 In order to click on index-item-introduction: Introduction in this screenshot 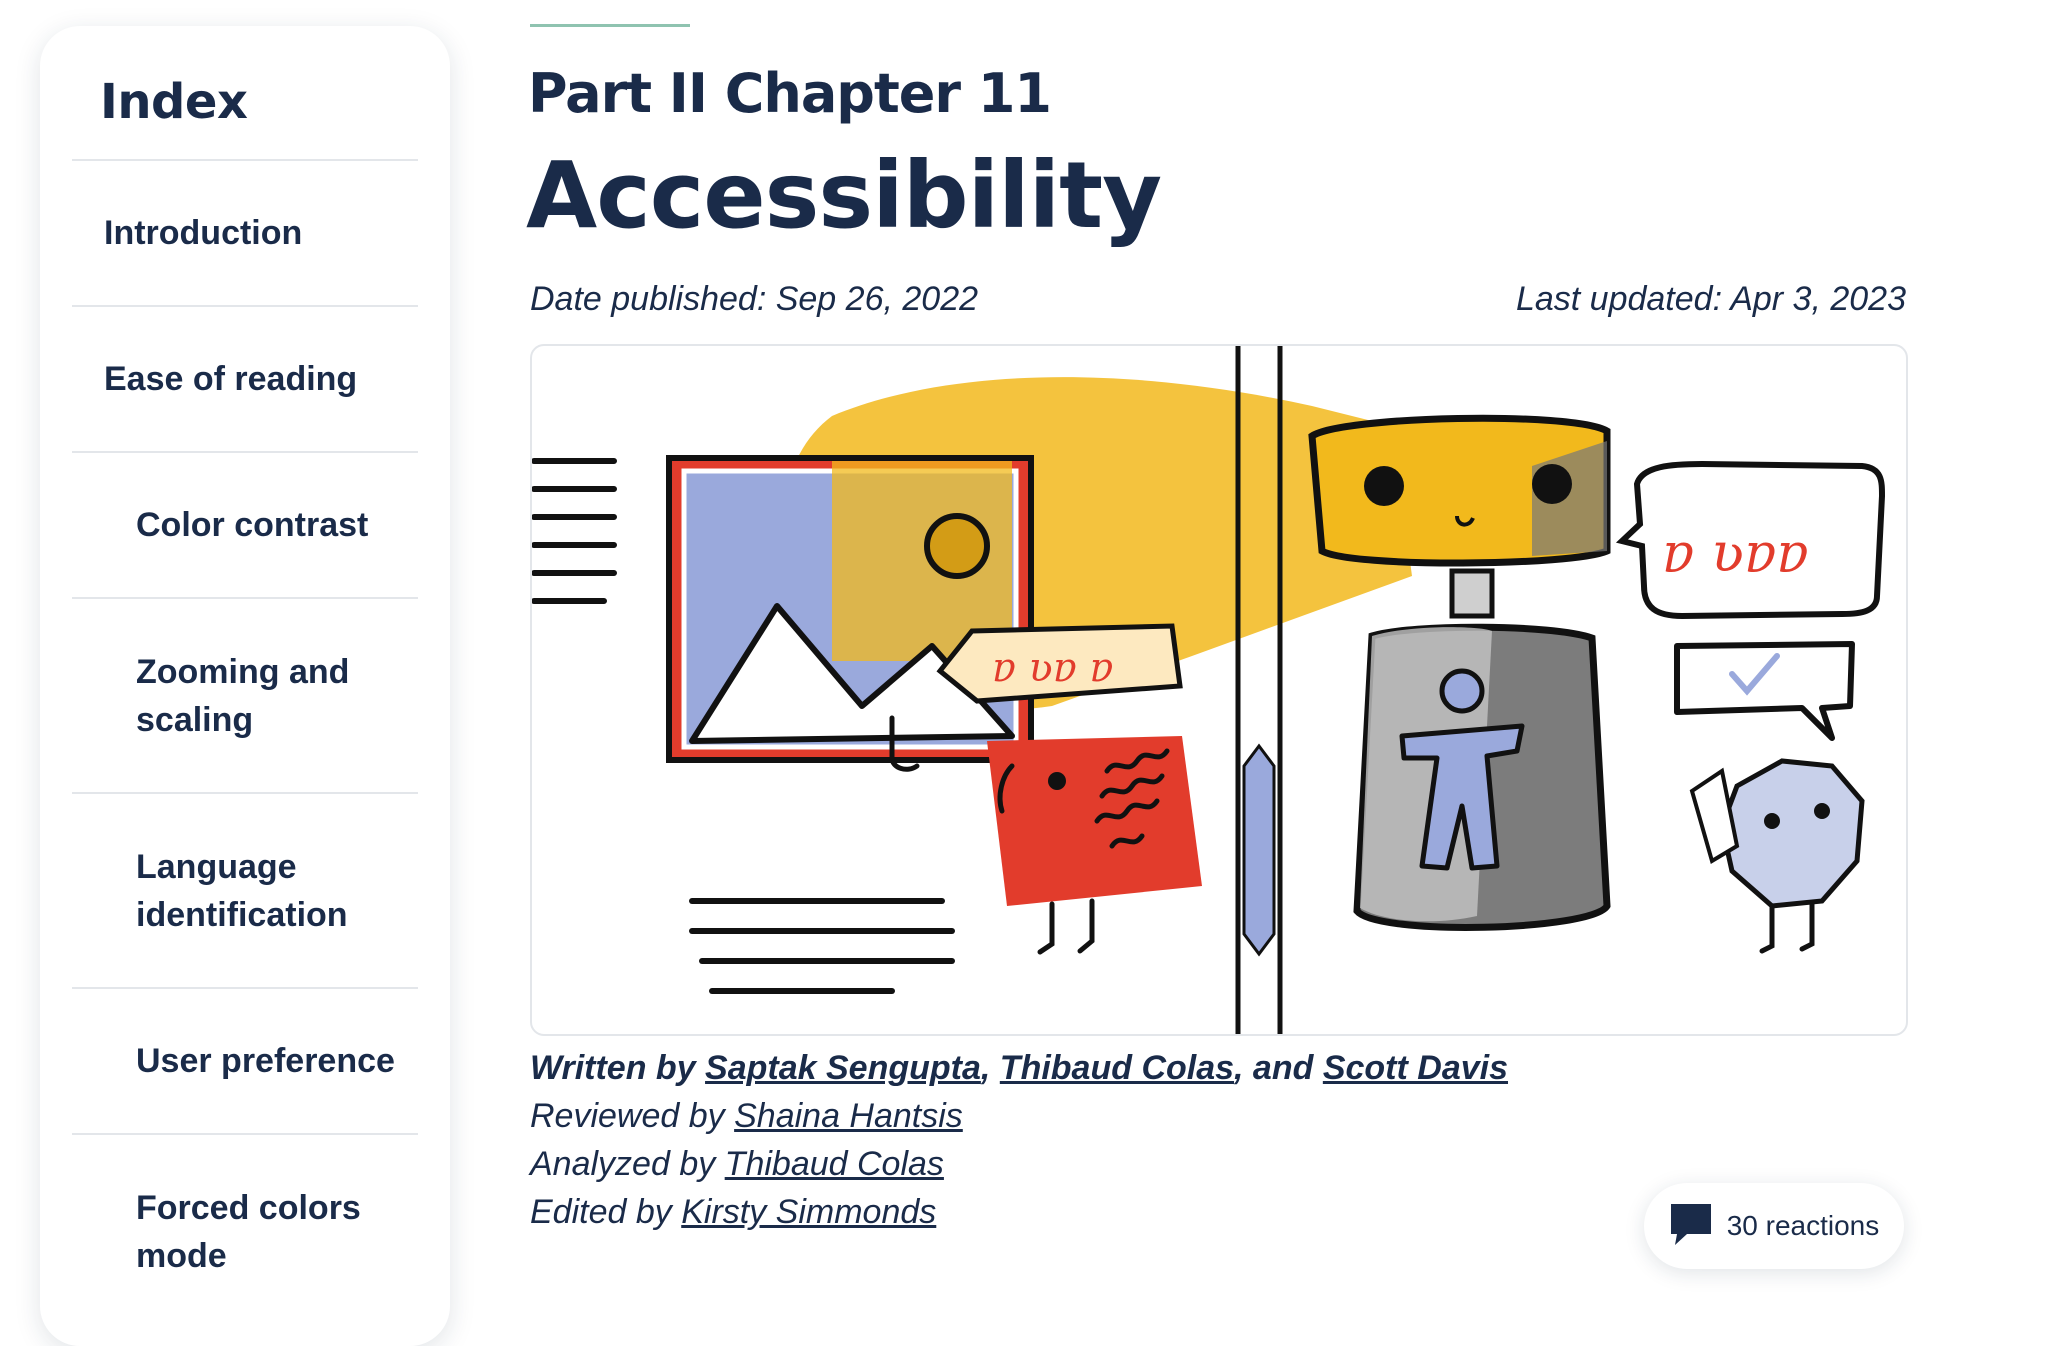, I will do `click(245, 232)`.